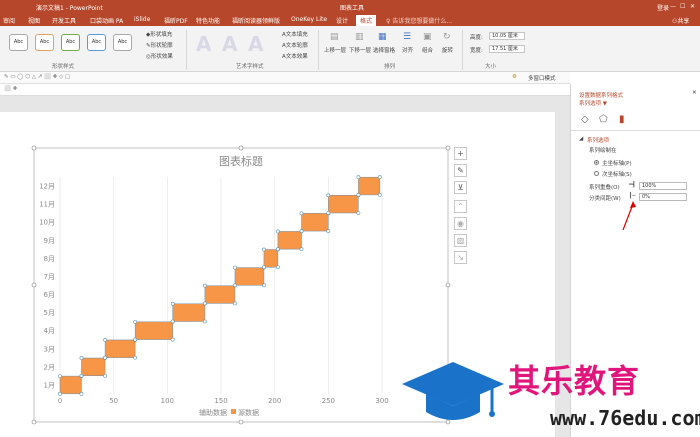 Image resolution: width=700 pixels, height=437 pixels. I want to click on overlap-input: 100%, so click(663, 186).